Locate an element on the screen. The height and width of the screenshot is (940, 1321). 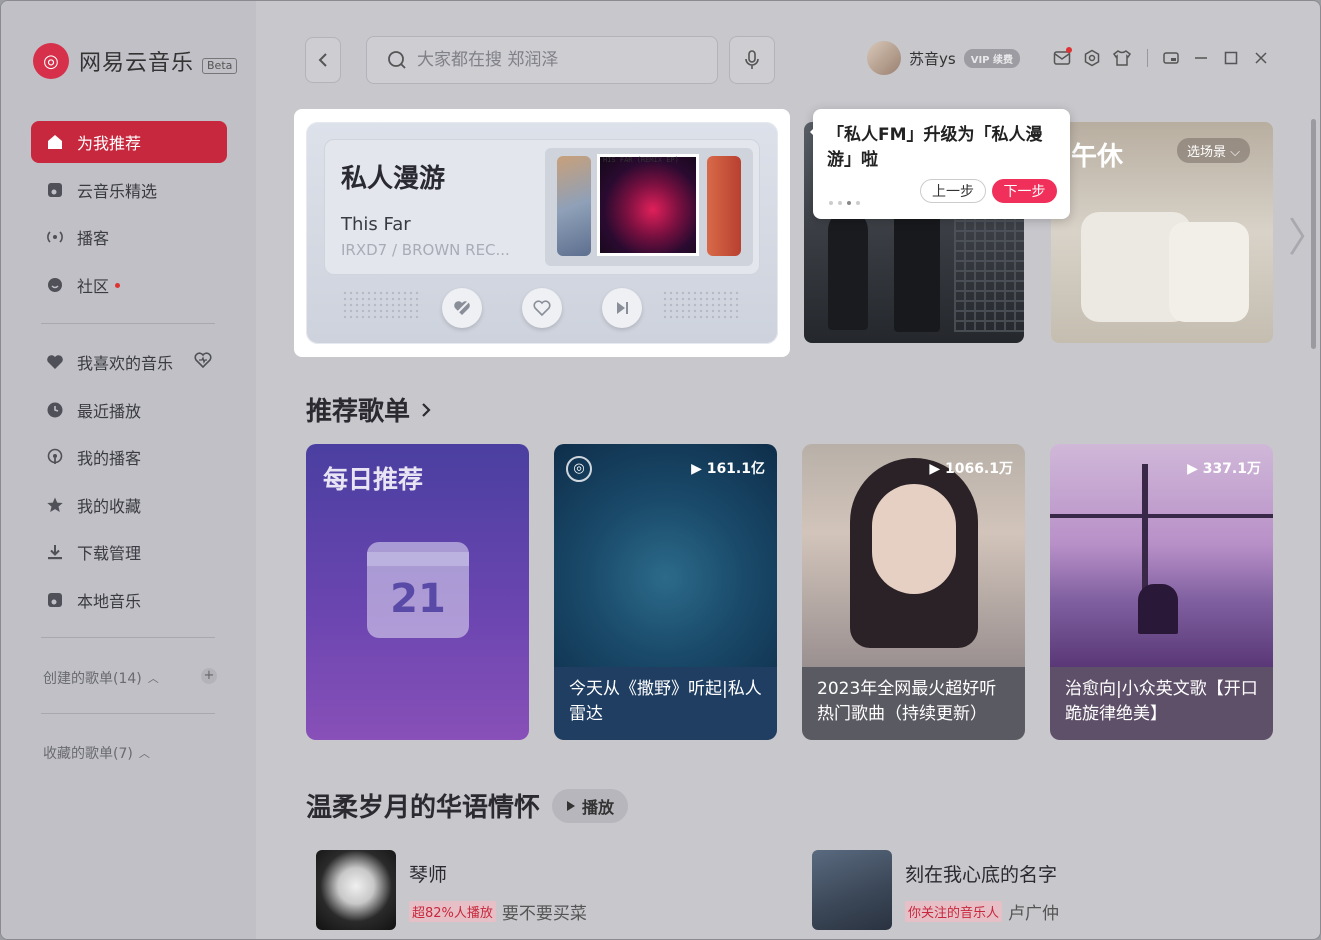
scrollbar is located at coordinates (1313, 234).